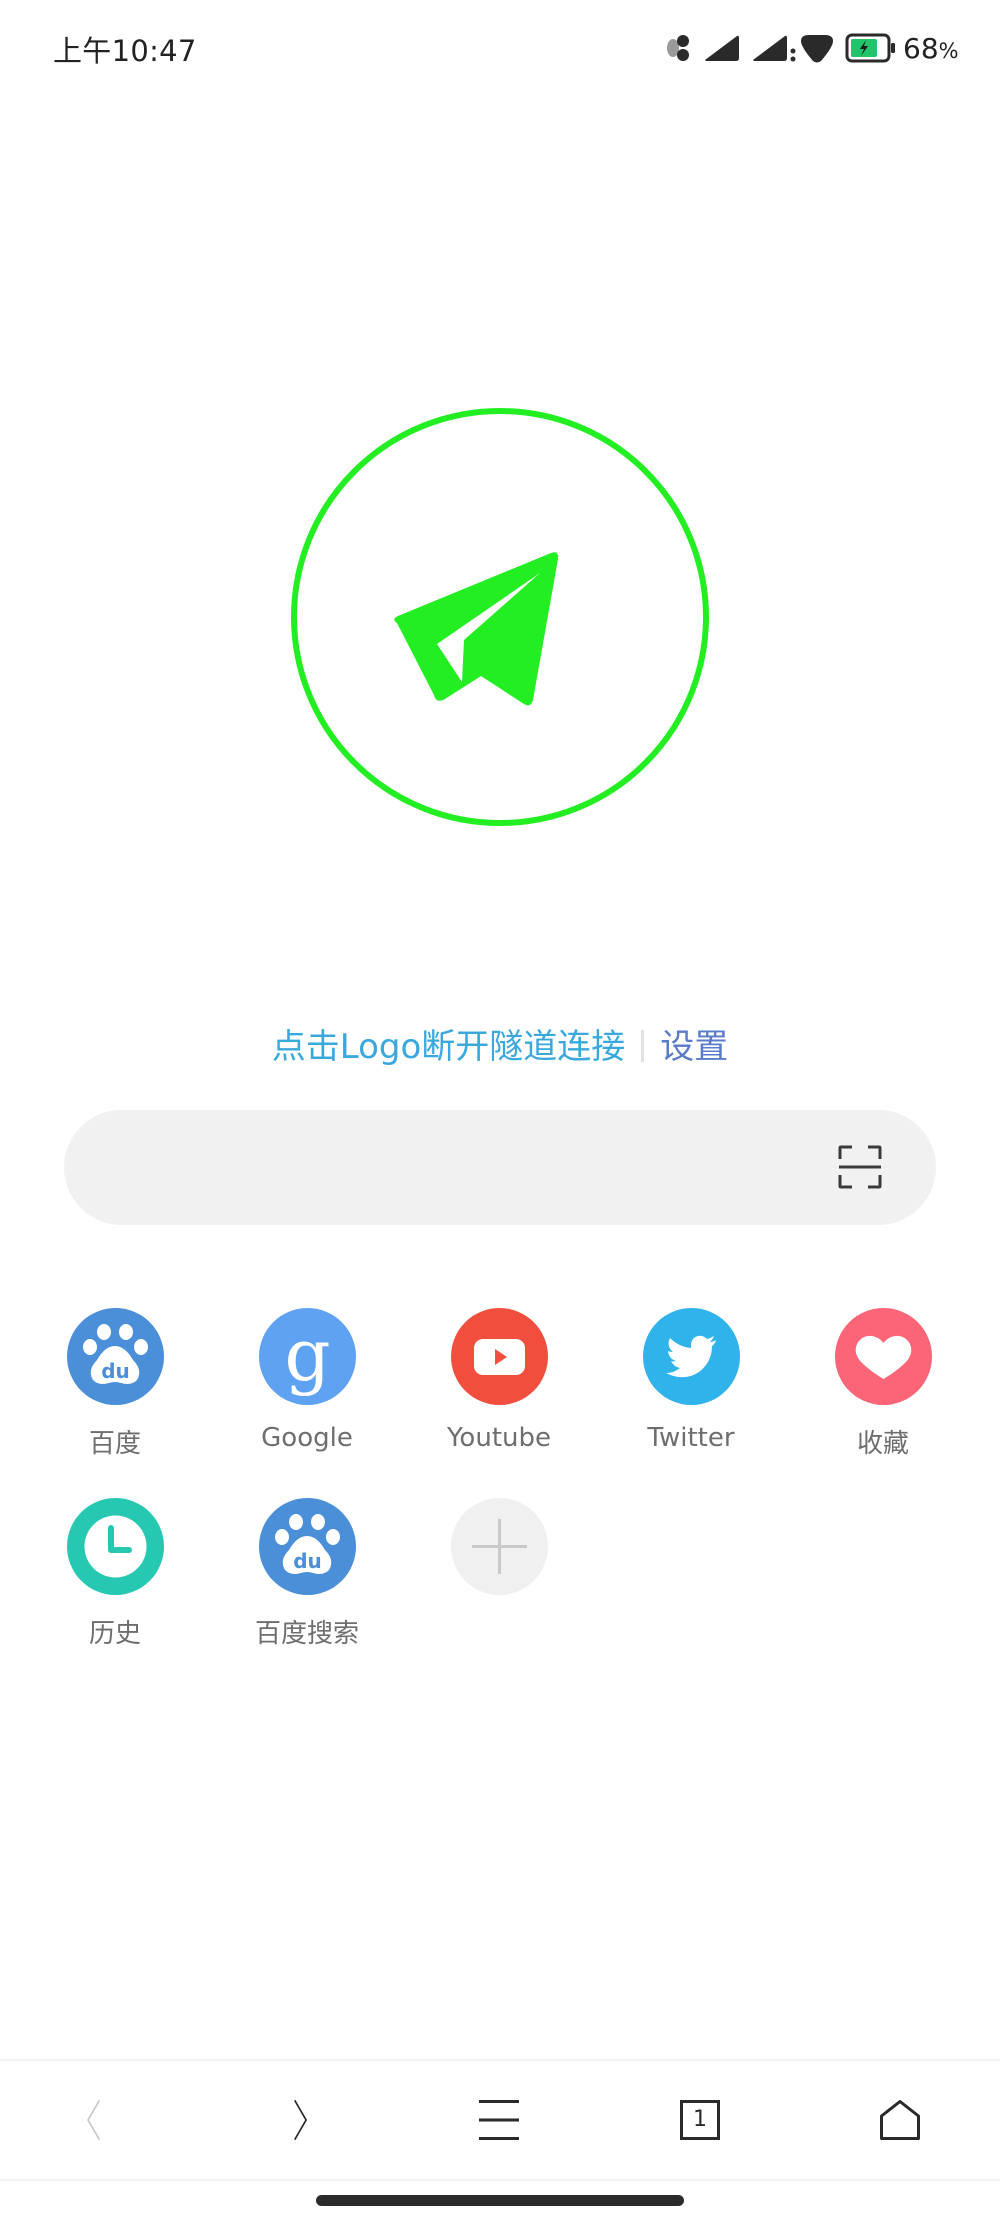 The width and height of the screenshot is (1000, 2222). What do you see at coordinates (114, 1444) in the screenshot?
I see `shortcut-label: 百度` at bounding box center [114, 1444].